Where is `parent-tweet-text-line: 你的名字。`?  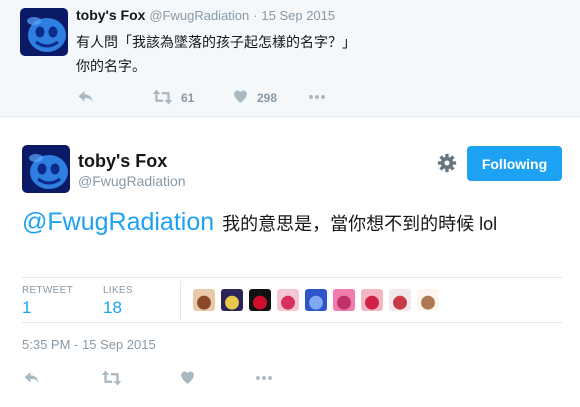 parent-tweet-text-line: 你的名字。 is located at coordinates (111, 66).